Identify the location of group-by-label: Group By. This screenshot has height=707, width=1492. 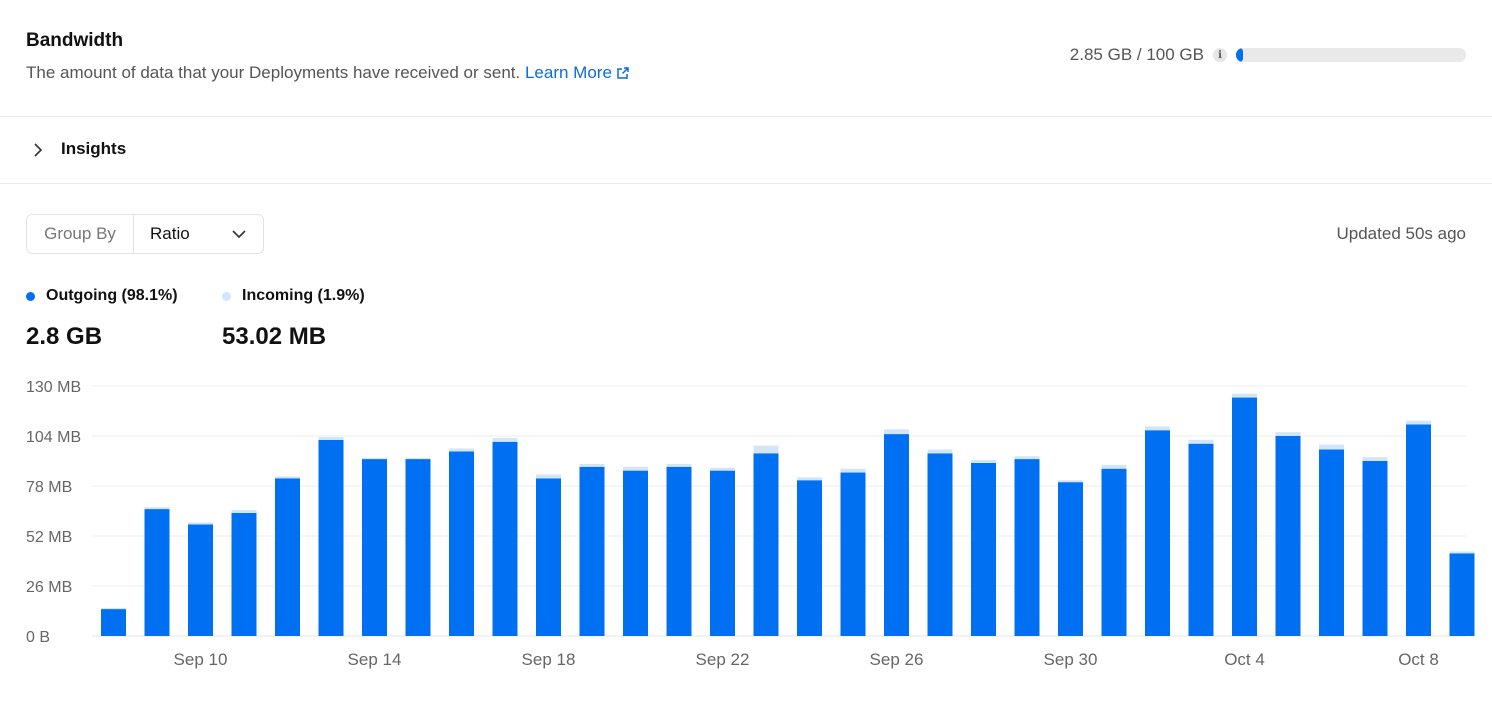
(80, 234).